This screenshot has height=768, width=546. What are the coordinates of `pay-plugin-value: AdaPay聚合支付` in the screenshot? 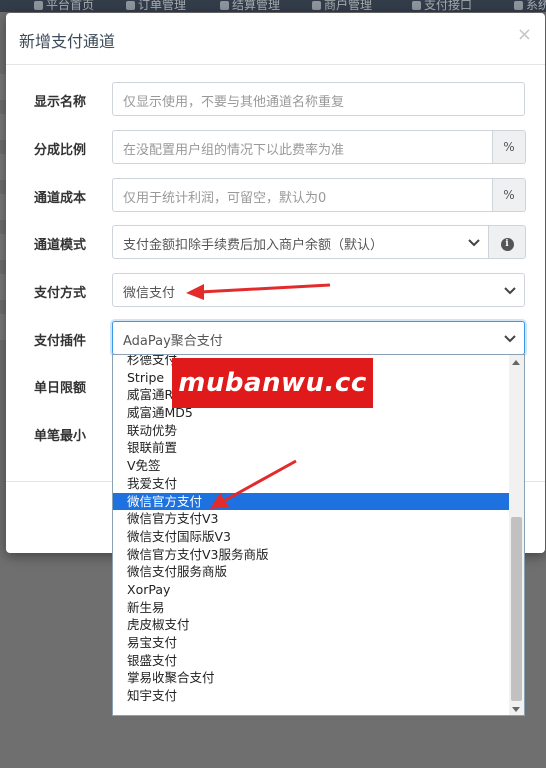 It's located at (173, 341).